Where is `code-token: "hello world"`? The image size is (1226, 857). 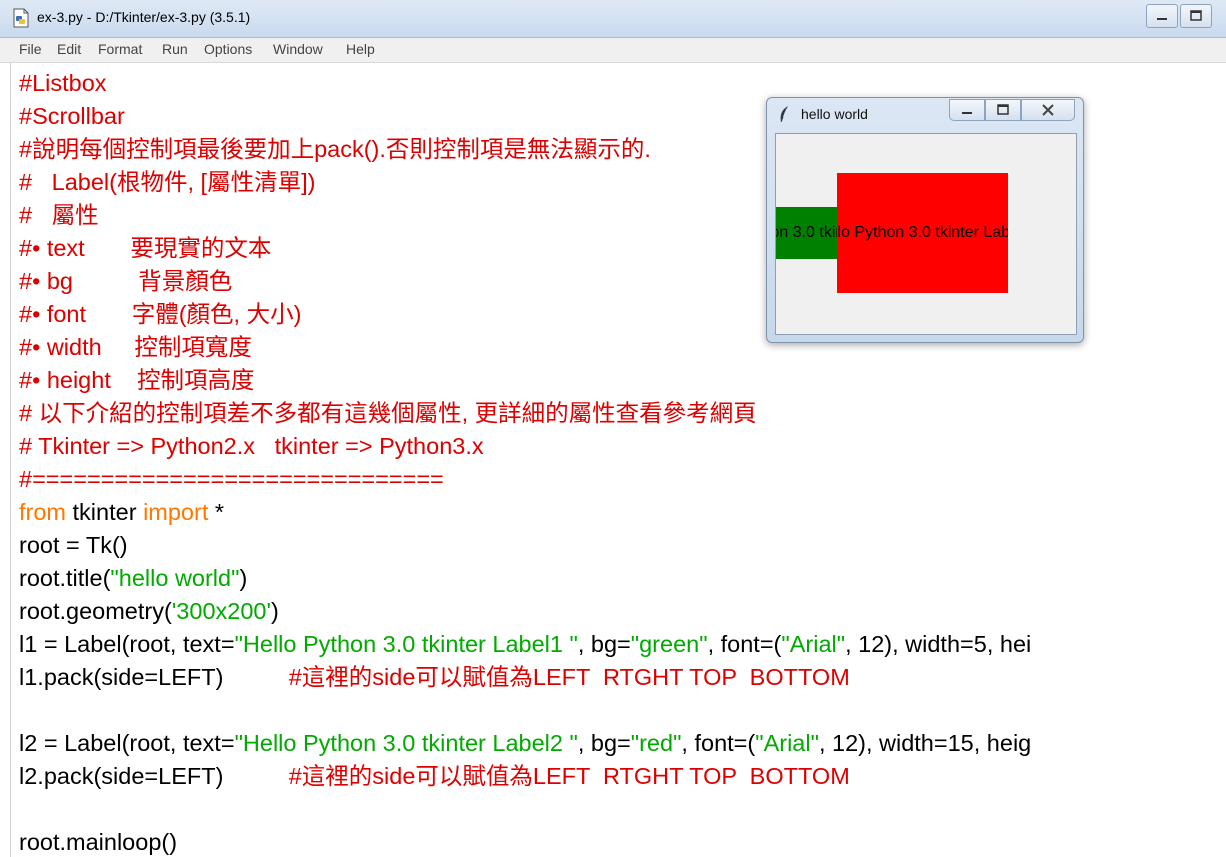
code-token: "hello world" is located at coordinates (175, 578).